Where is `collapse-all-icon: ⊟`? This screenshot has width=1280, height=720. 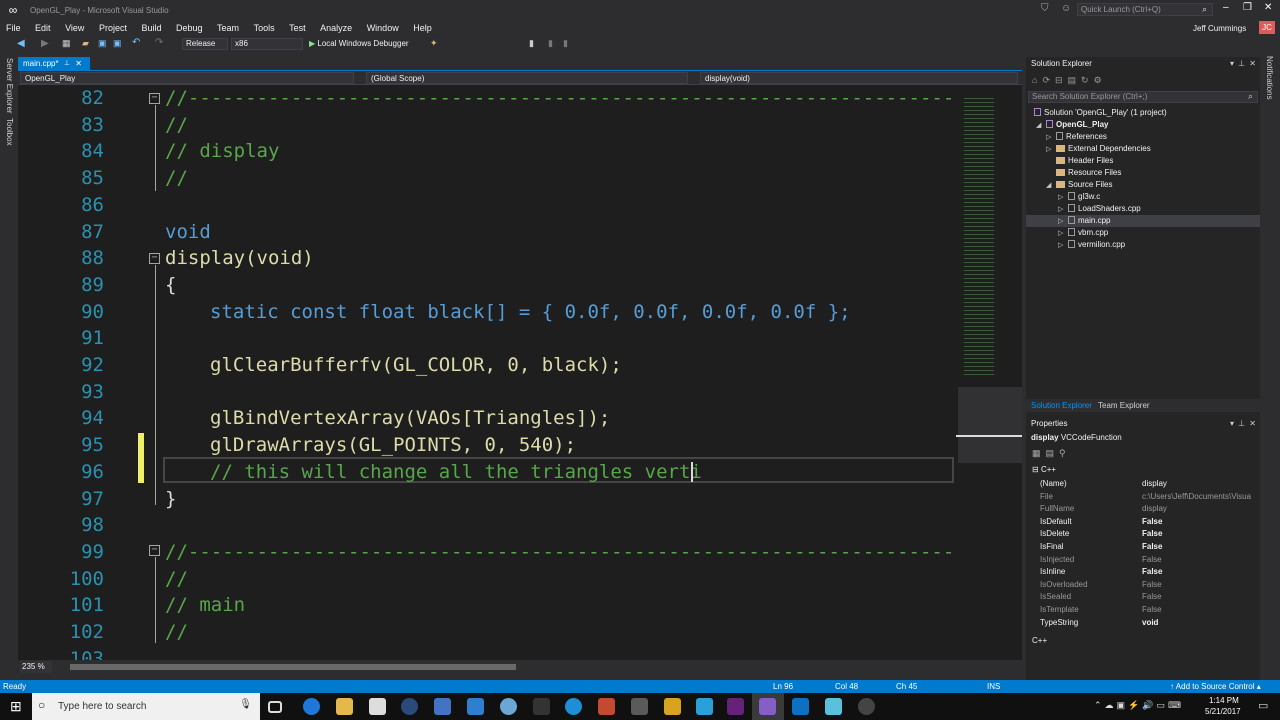
collapse-all-icon: ⊟ is located at coordinates (1061, 80).